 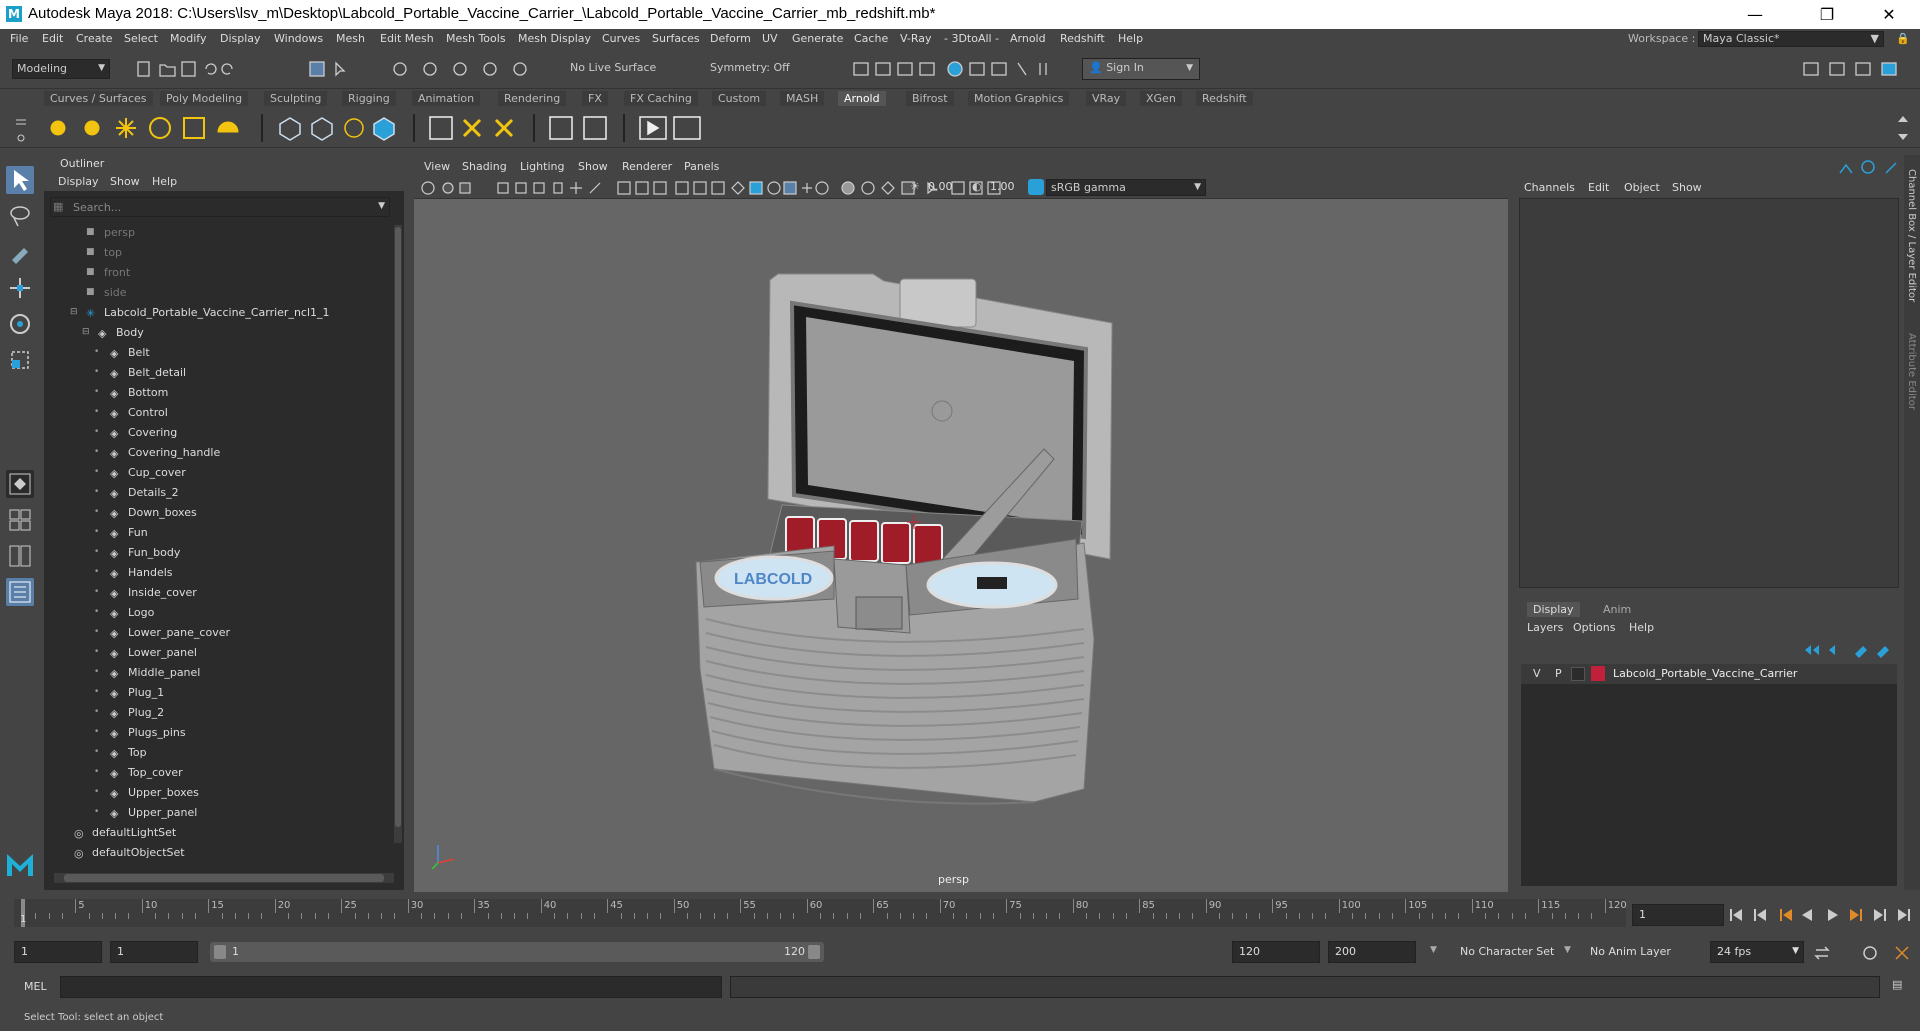 What do you see at coordinates (219, 633) in the screenshot?
I see `outliner-item: • ◈ Lower_pane_cover` at bounding box center [219, 633].